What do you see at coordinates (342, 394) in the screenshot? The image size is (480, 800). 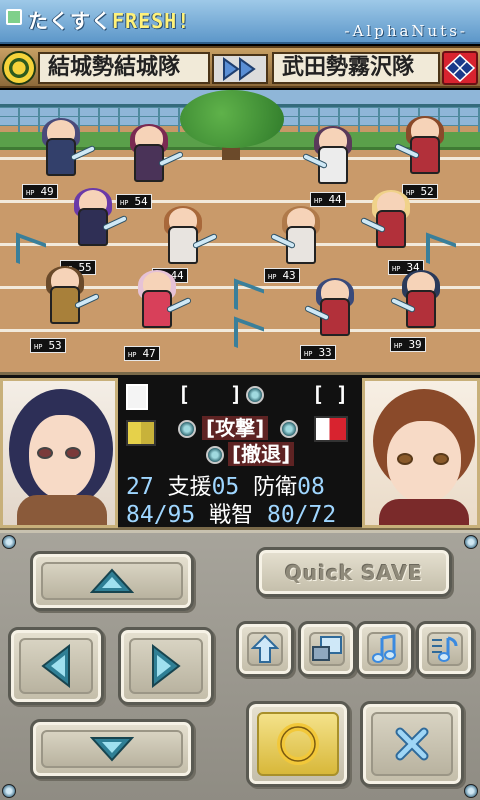 I see `slot-bracket-close-right: ]` at bounding box center [342, 394].